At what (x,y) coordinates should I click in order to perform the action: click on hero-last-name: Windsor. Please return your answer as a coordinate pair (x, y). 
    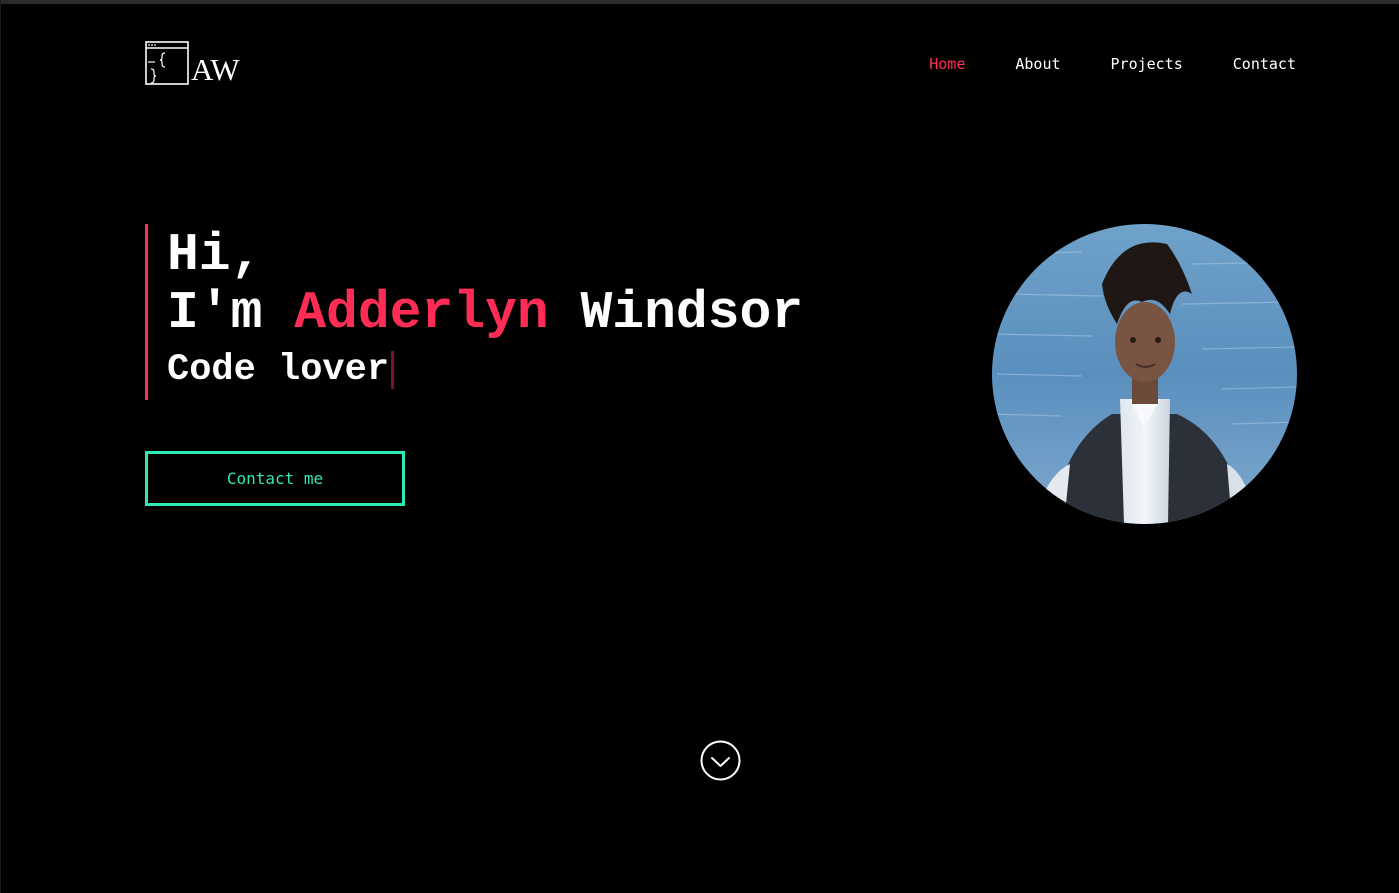
    Looking at the image, I should click on (692, 313).